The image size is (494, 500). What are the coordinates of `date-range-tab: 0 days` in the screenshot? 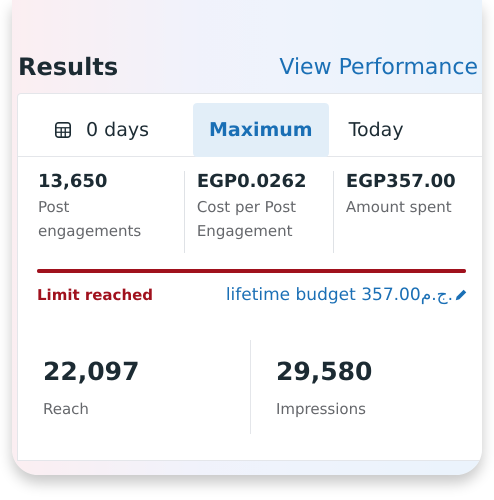 It's located at (125, 129).